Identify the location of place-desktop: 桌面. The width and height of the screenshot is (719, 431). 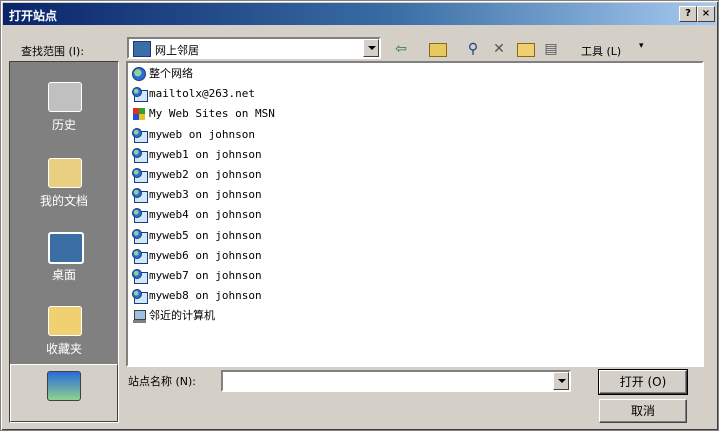
(64, 262).